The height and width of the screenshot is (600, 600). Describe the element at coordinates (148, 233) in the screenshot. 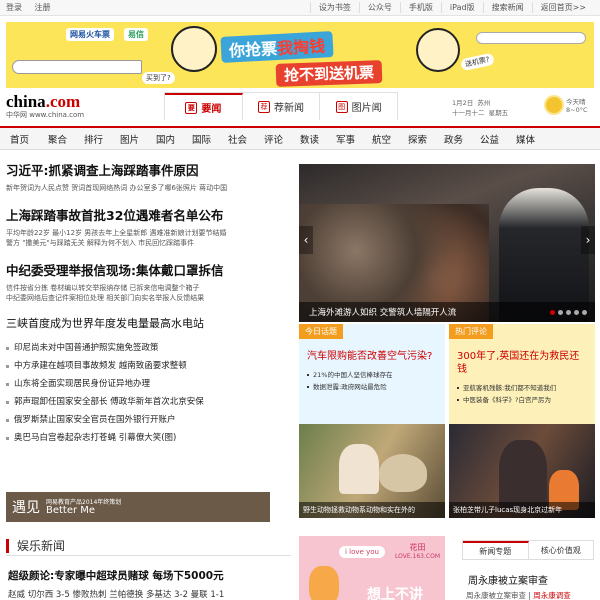

I see `related-links: 平均年龄22岁 最小12岁 男孩去年上全星新郎 遇难准新娘计划要节结婚` at that location.